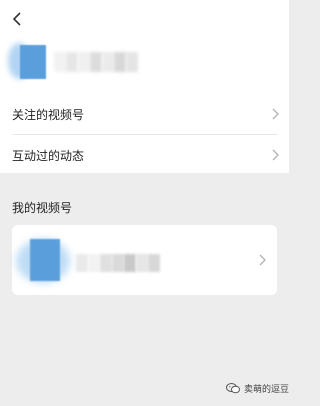 This screenshot has height=406, width=320. I want to click on wechat-icon, so click(232, 388).